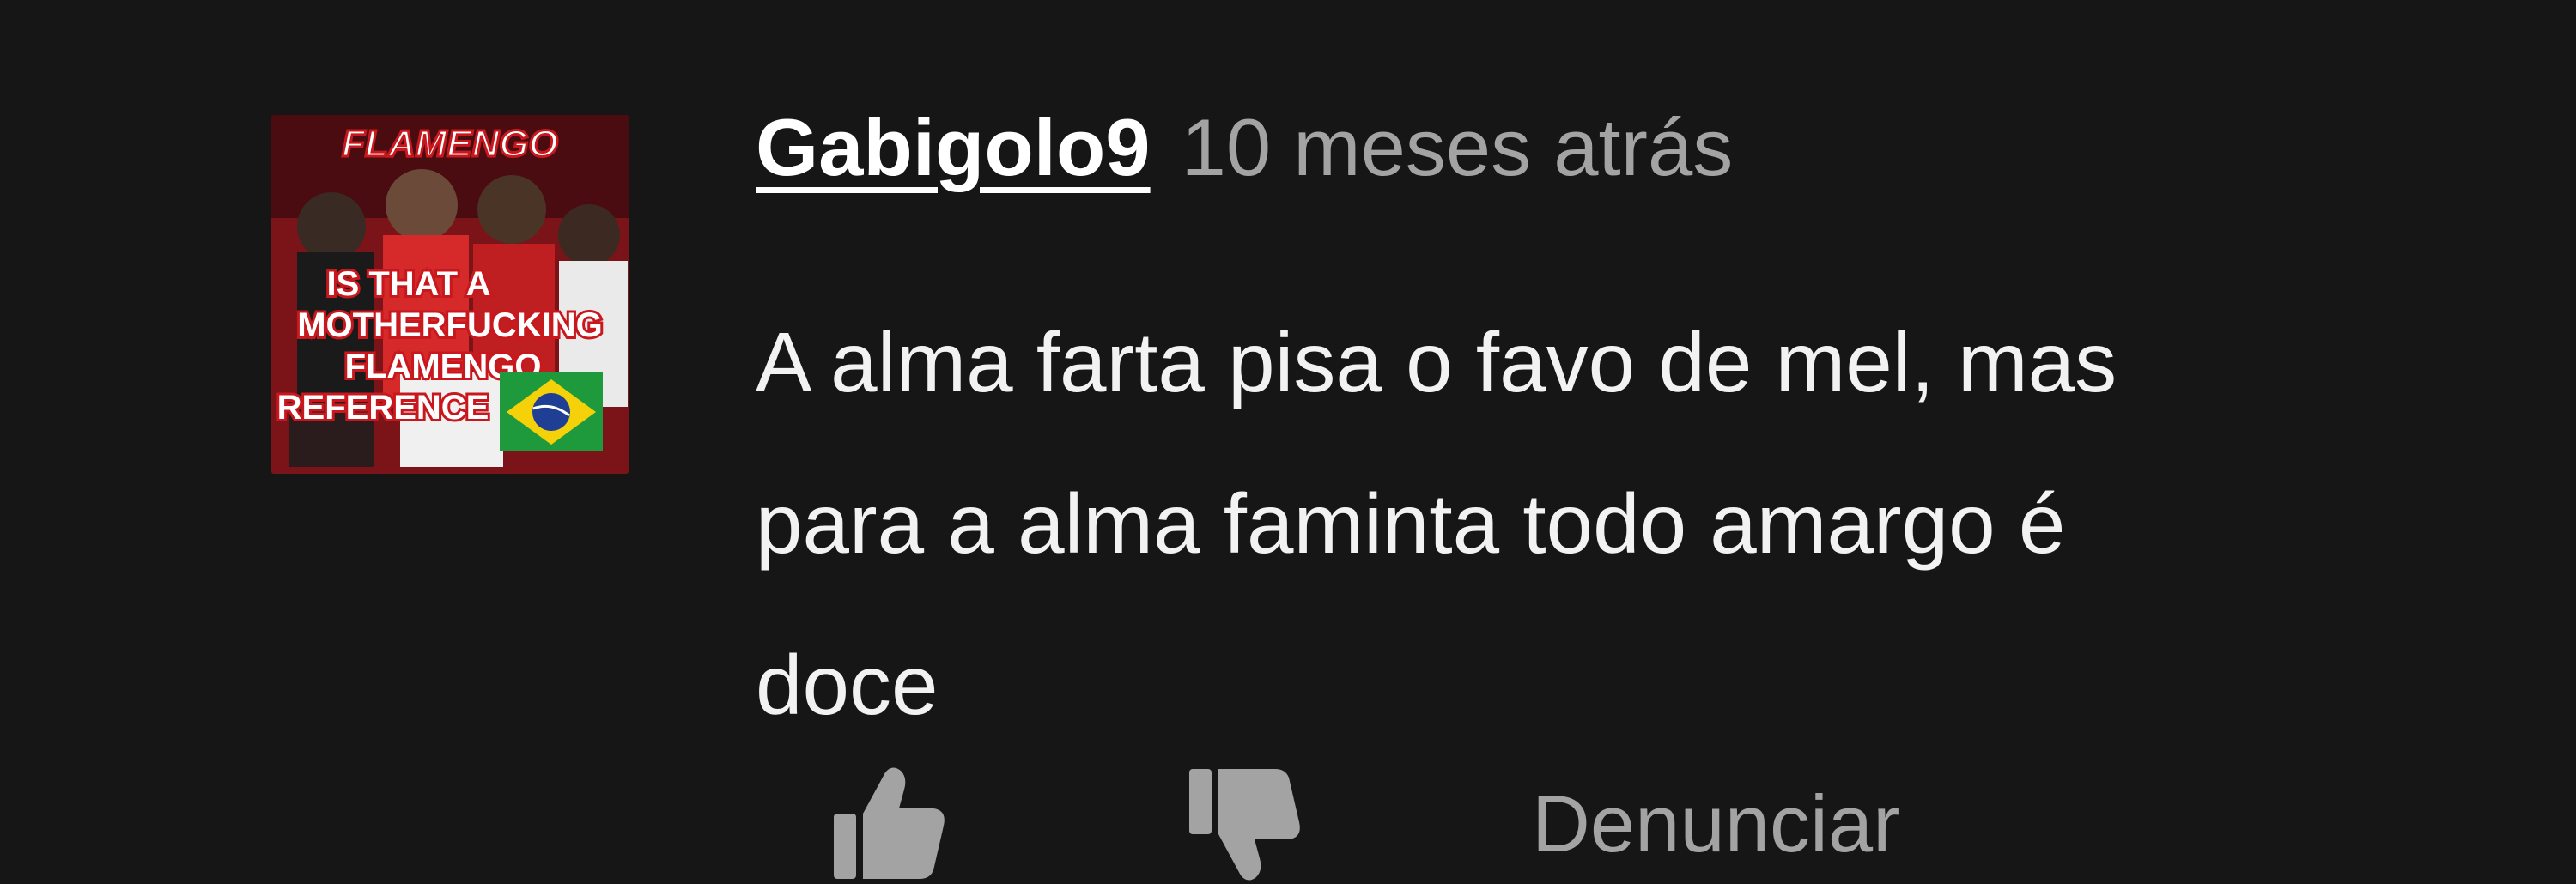  Describe the element at coordinates (954, 147) in the screenshot. I see `author-link: Gabigolo9` at that location.